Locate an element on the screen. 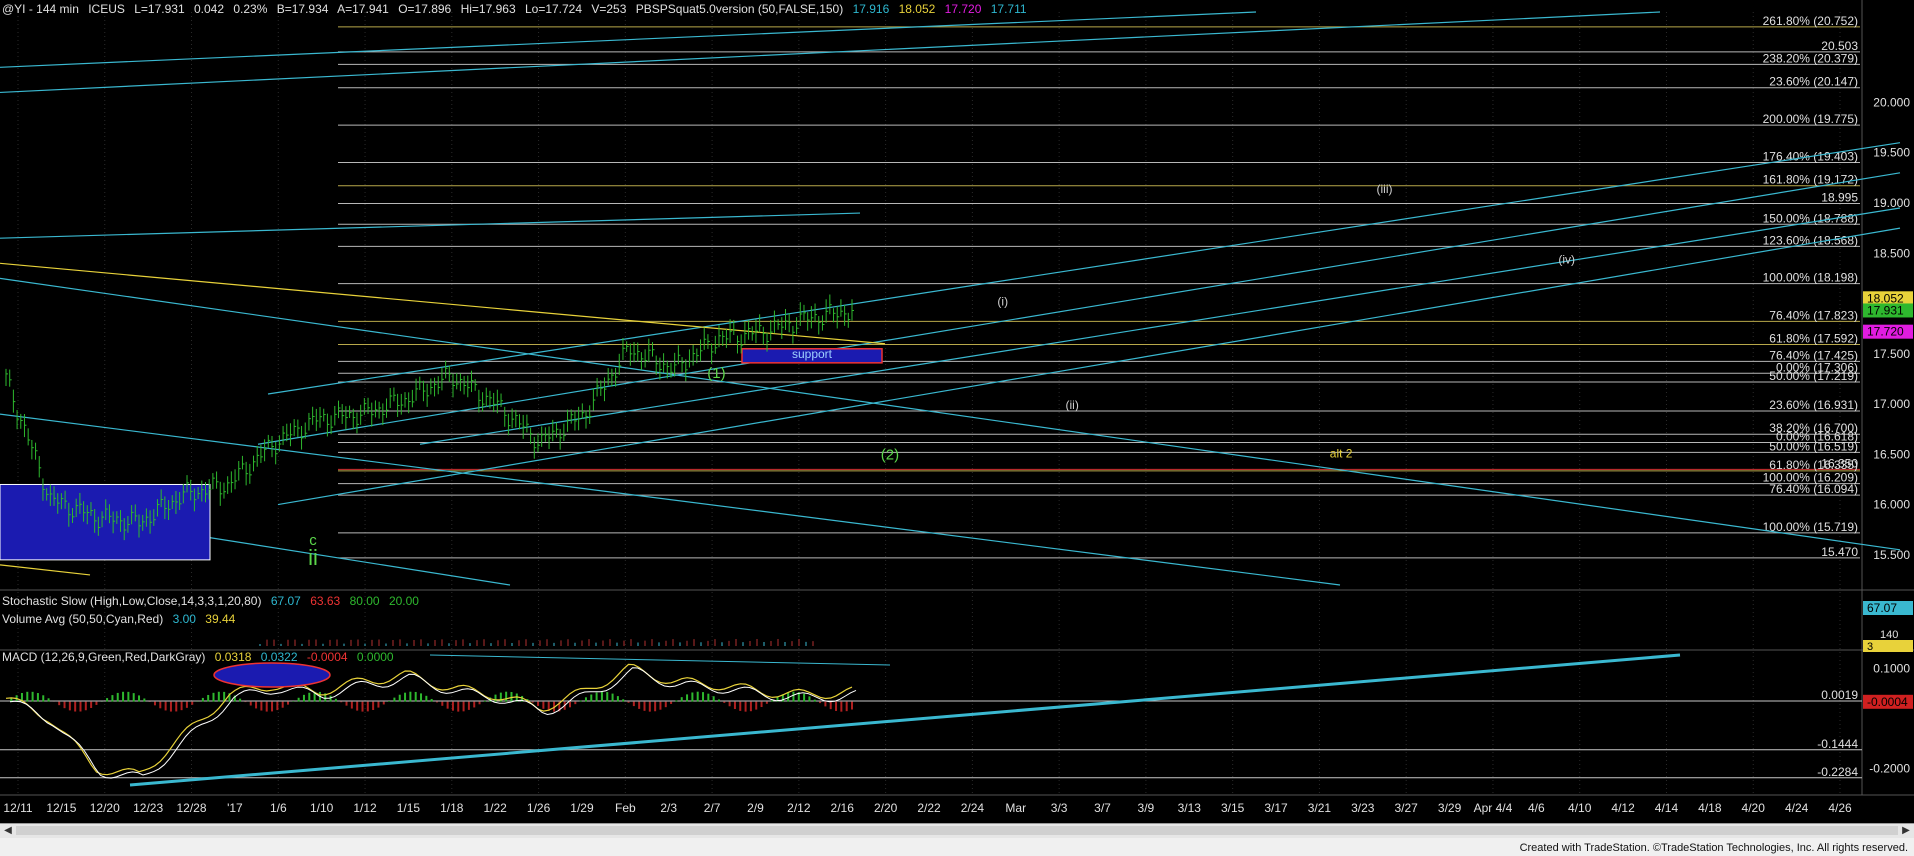 This screenshot has height=856, width=1914. volume-header: Volume Avg (50,50,Cyan,Red) 3.00 39.44 is located at coordinates (121, 619).